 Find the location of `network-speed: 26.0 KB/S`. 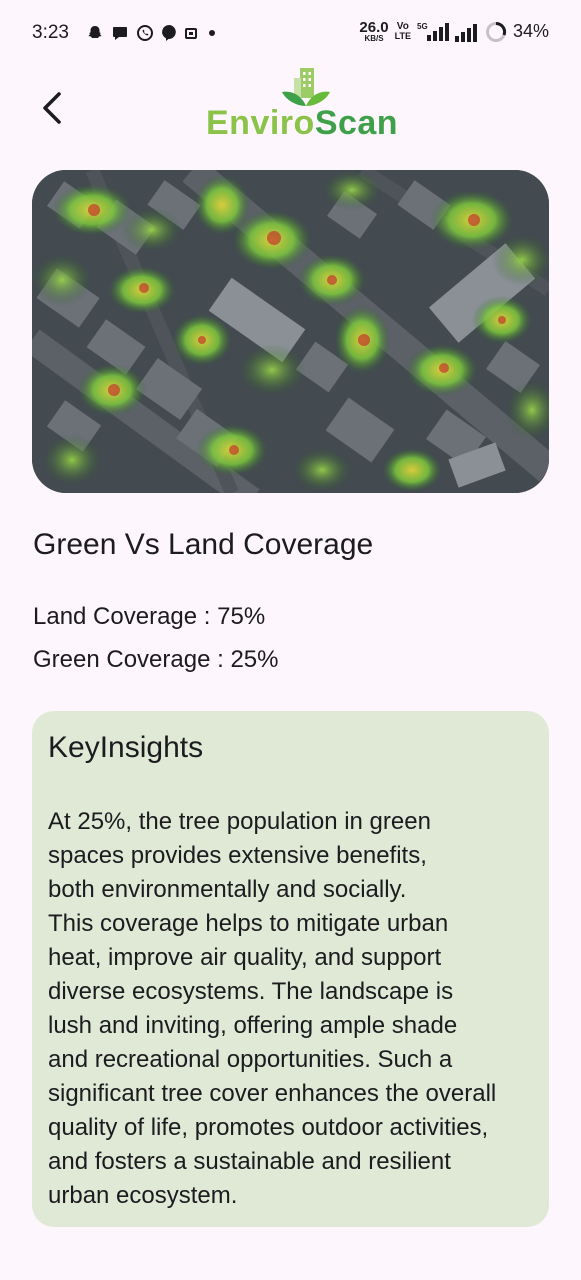

network-speed: 26.0 KB/S is located at coordinates (373, 31).